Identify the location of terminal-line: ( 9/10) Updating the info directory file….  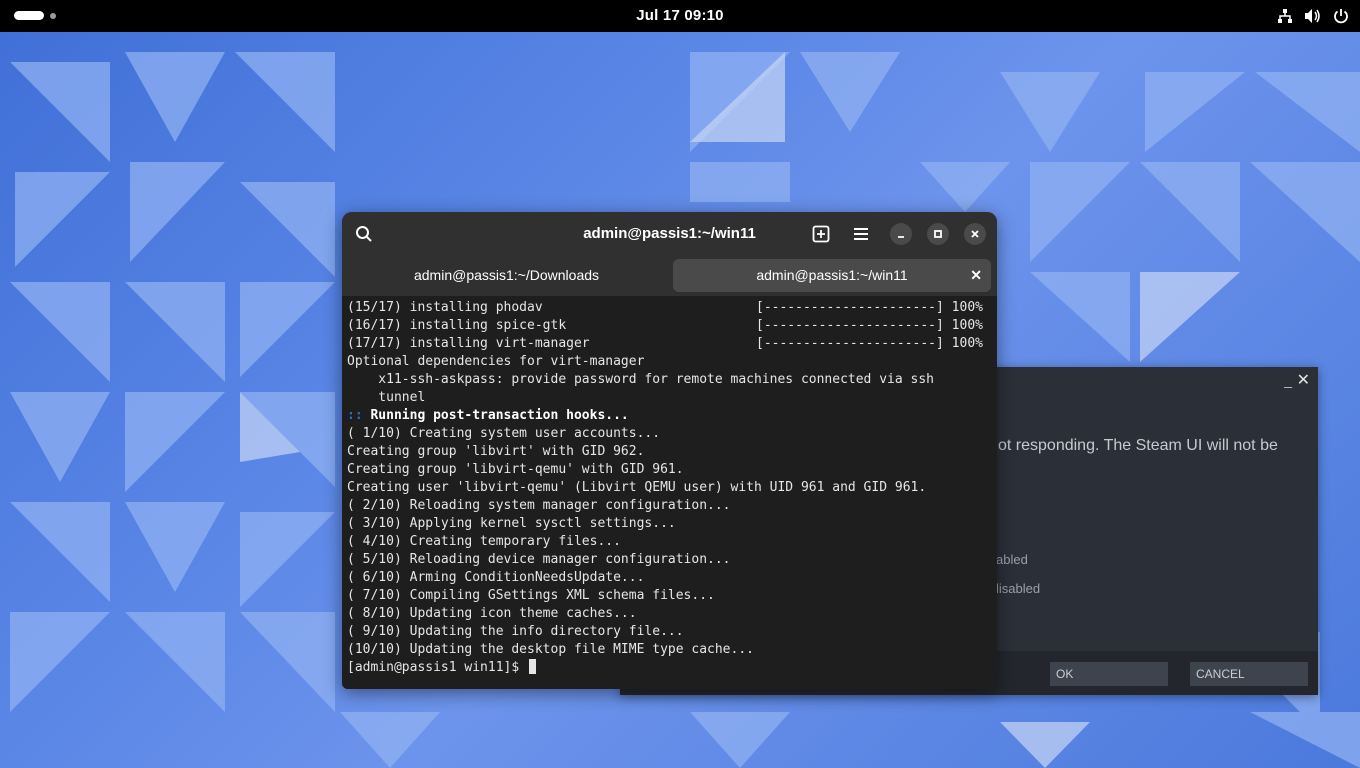
(640, 632).